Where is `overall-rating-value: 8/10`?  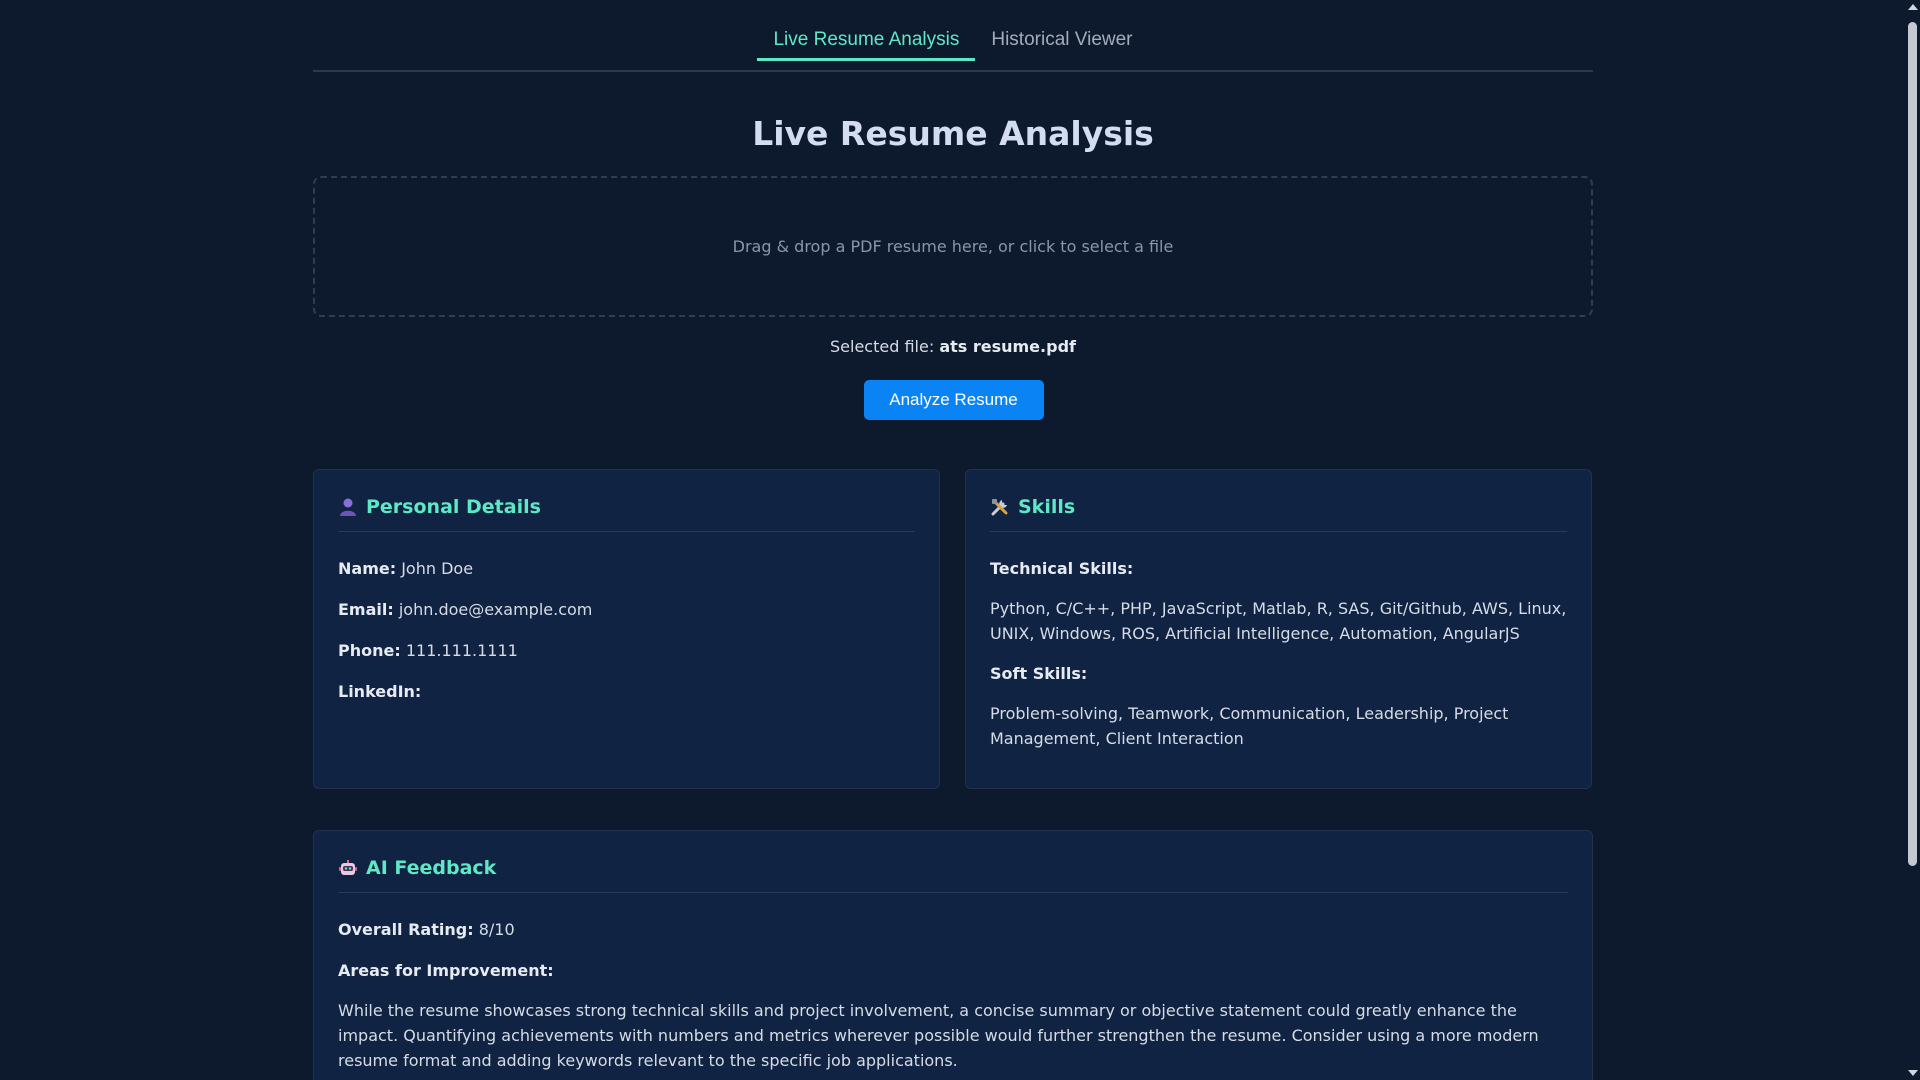 overall-rating-value: 8/10 is located at coordinates (496, 929).